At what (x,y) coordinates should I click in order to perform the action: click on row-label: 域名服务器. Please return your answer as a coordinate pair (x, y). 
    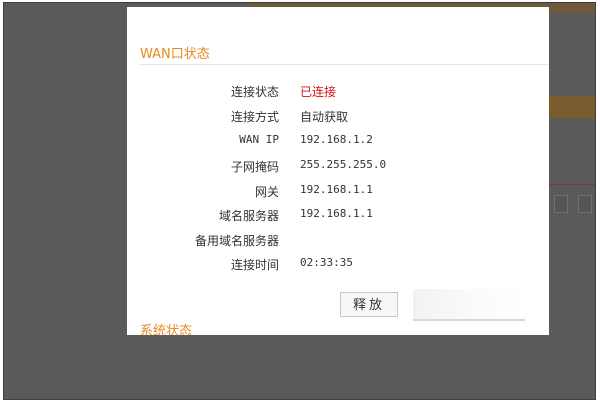
    Looking at the image, I should click on (248, 216).